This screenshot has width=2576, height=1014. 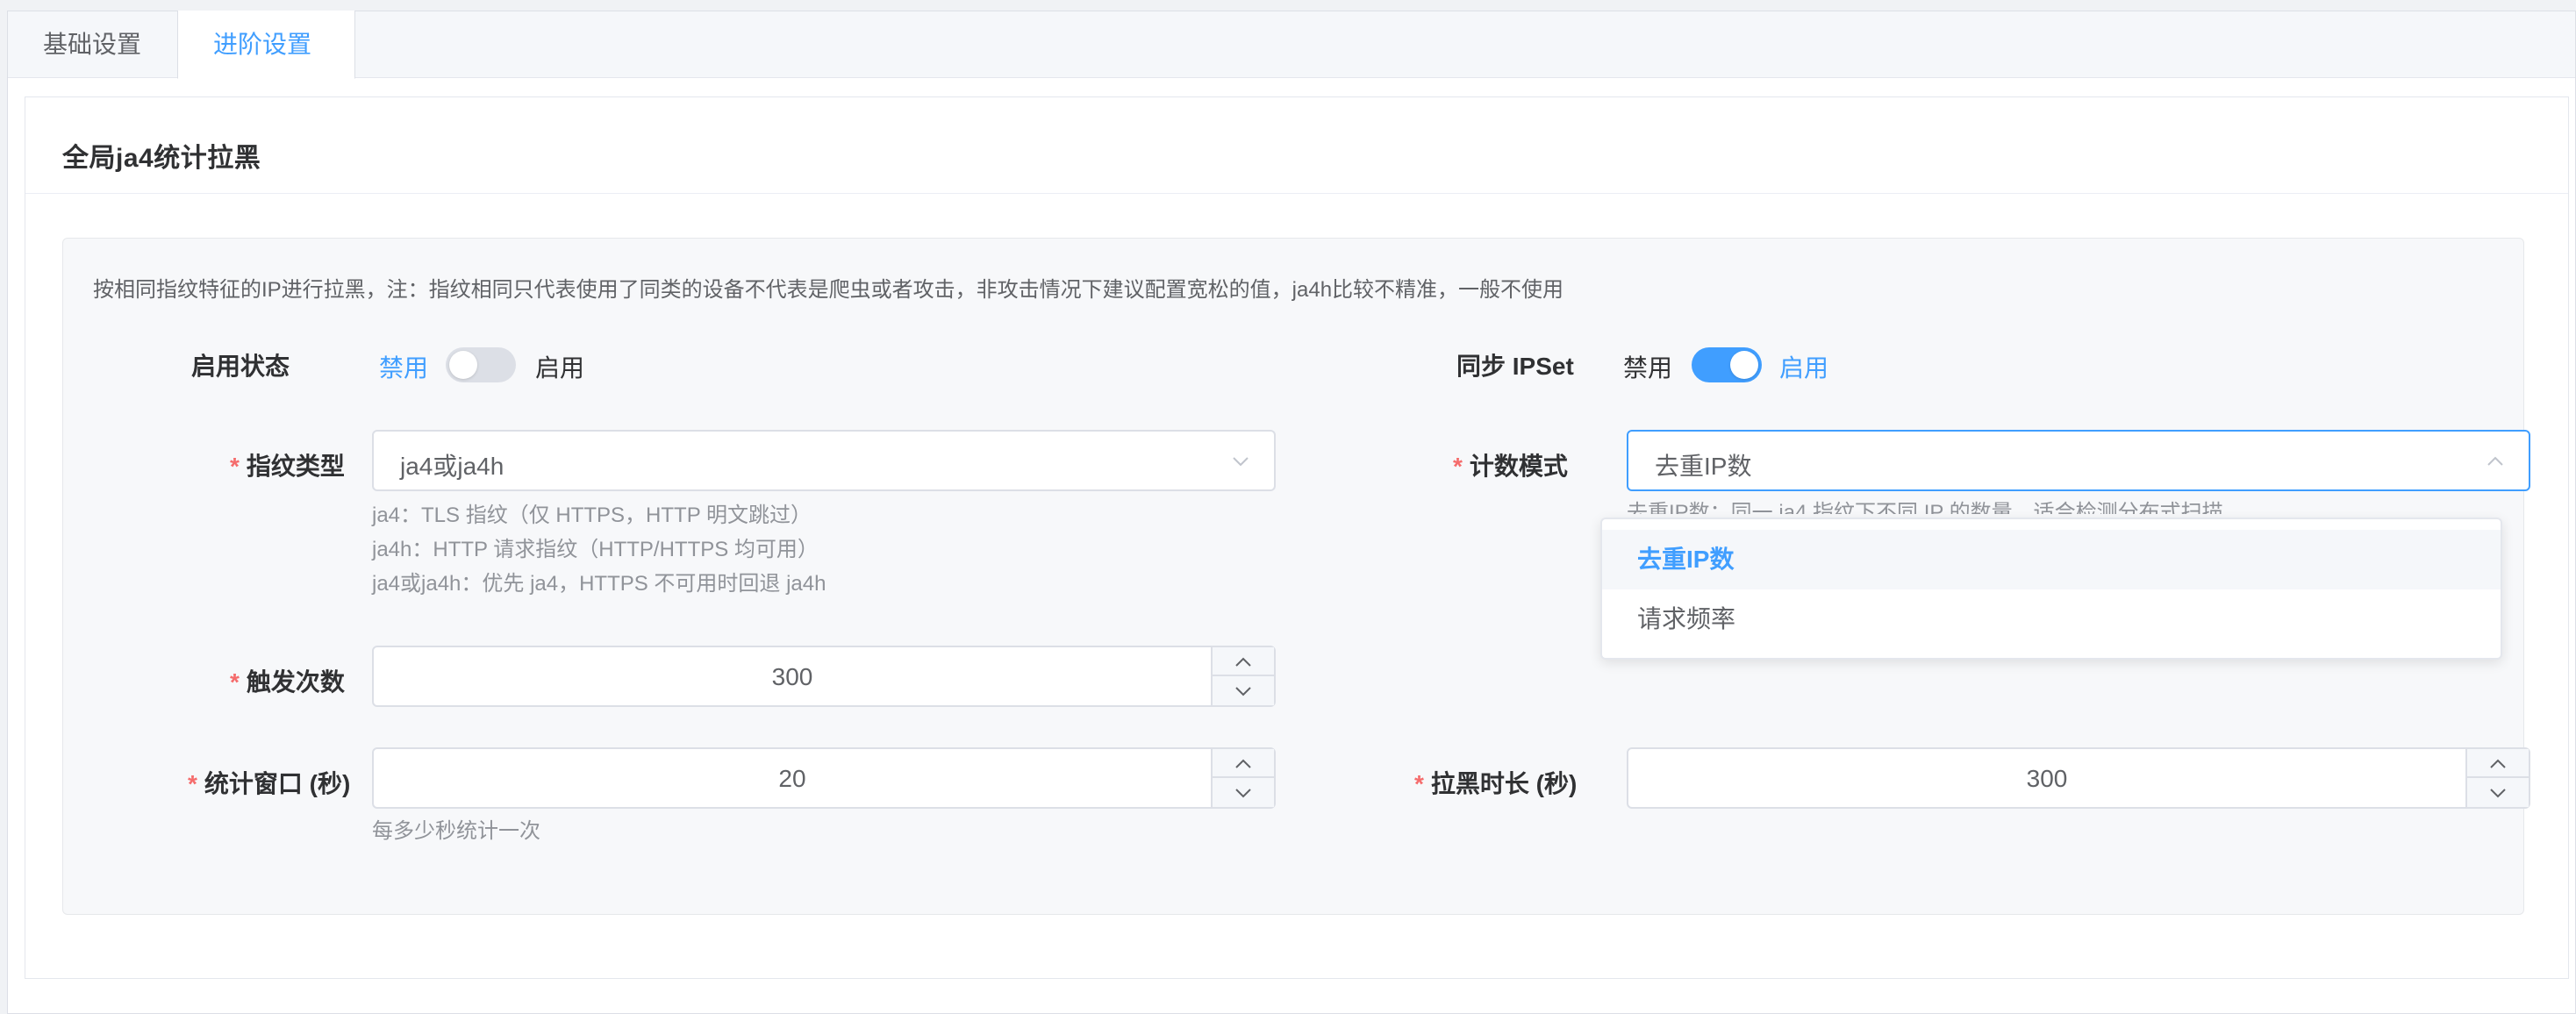 I want to click on sync-ipset-label: 同步 IPSet, so click(x=1515, y=367).